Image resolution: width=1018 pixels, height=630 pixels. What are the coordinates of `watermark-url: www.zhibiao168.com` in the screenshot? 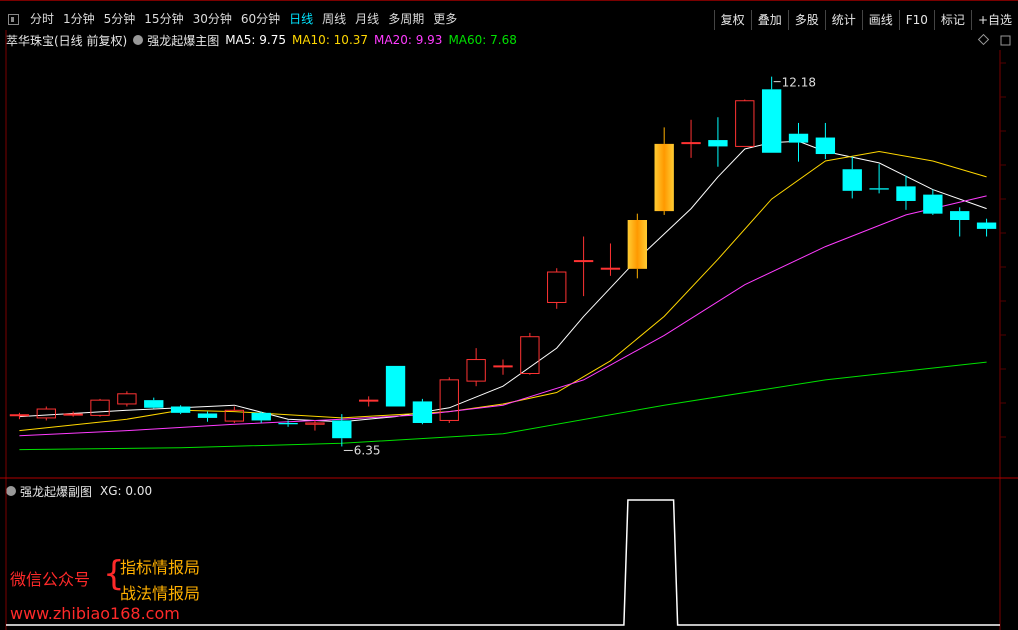 It's located at (95, 613).